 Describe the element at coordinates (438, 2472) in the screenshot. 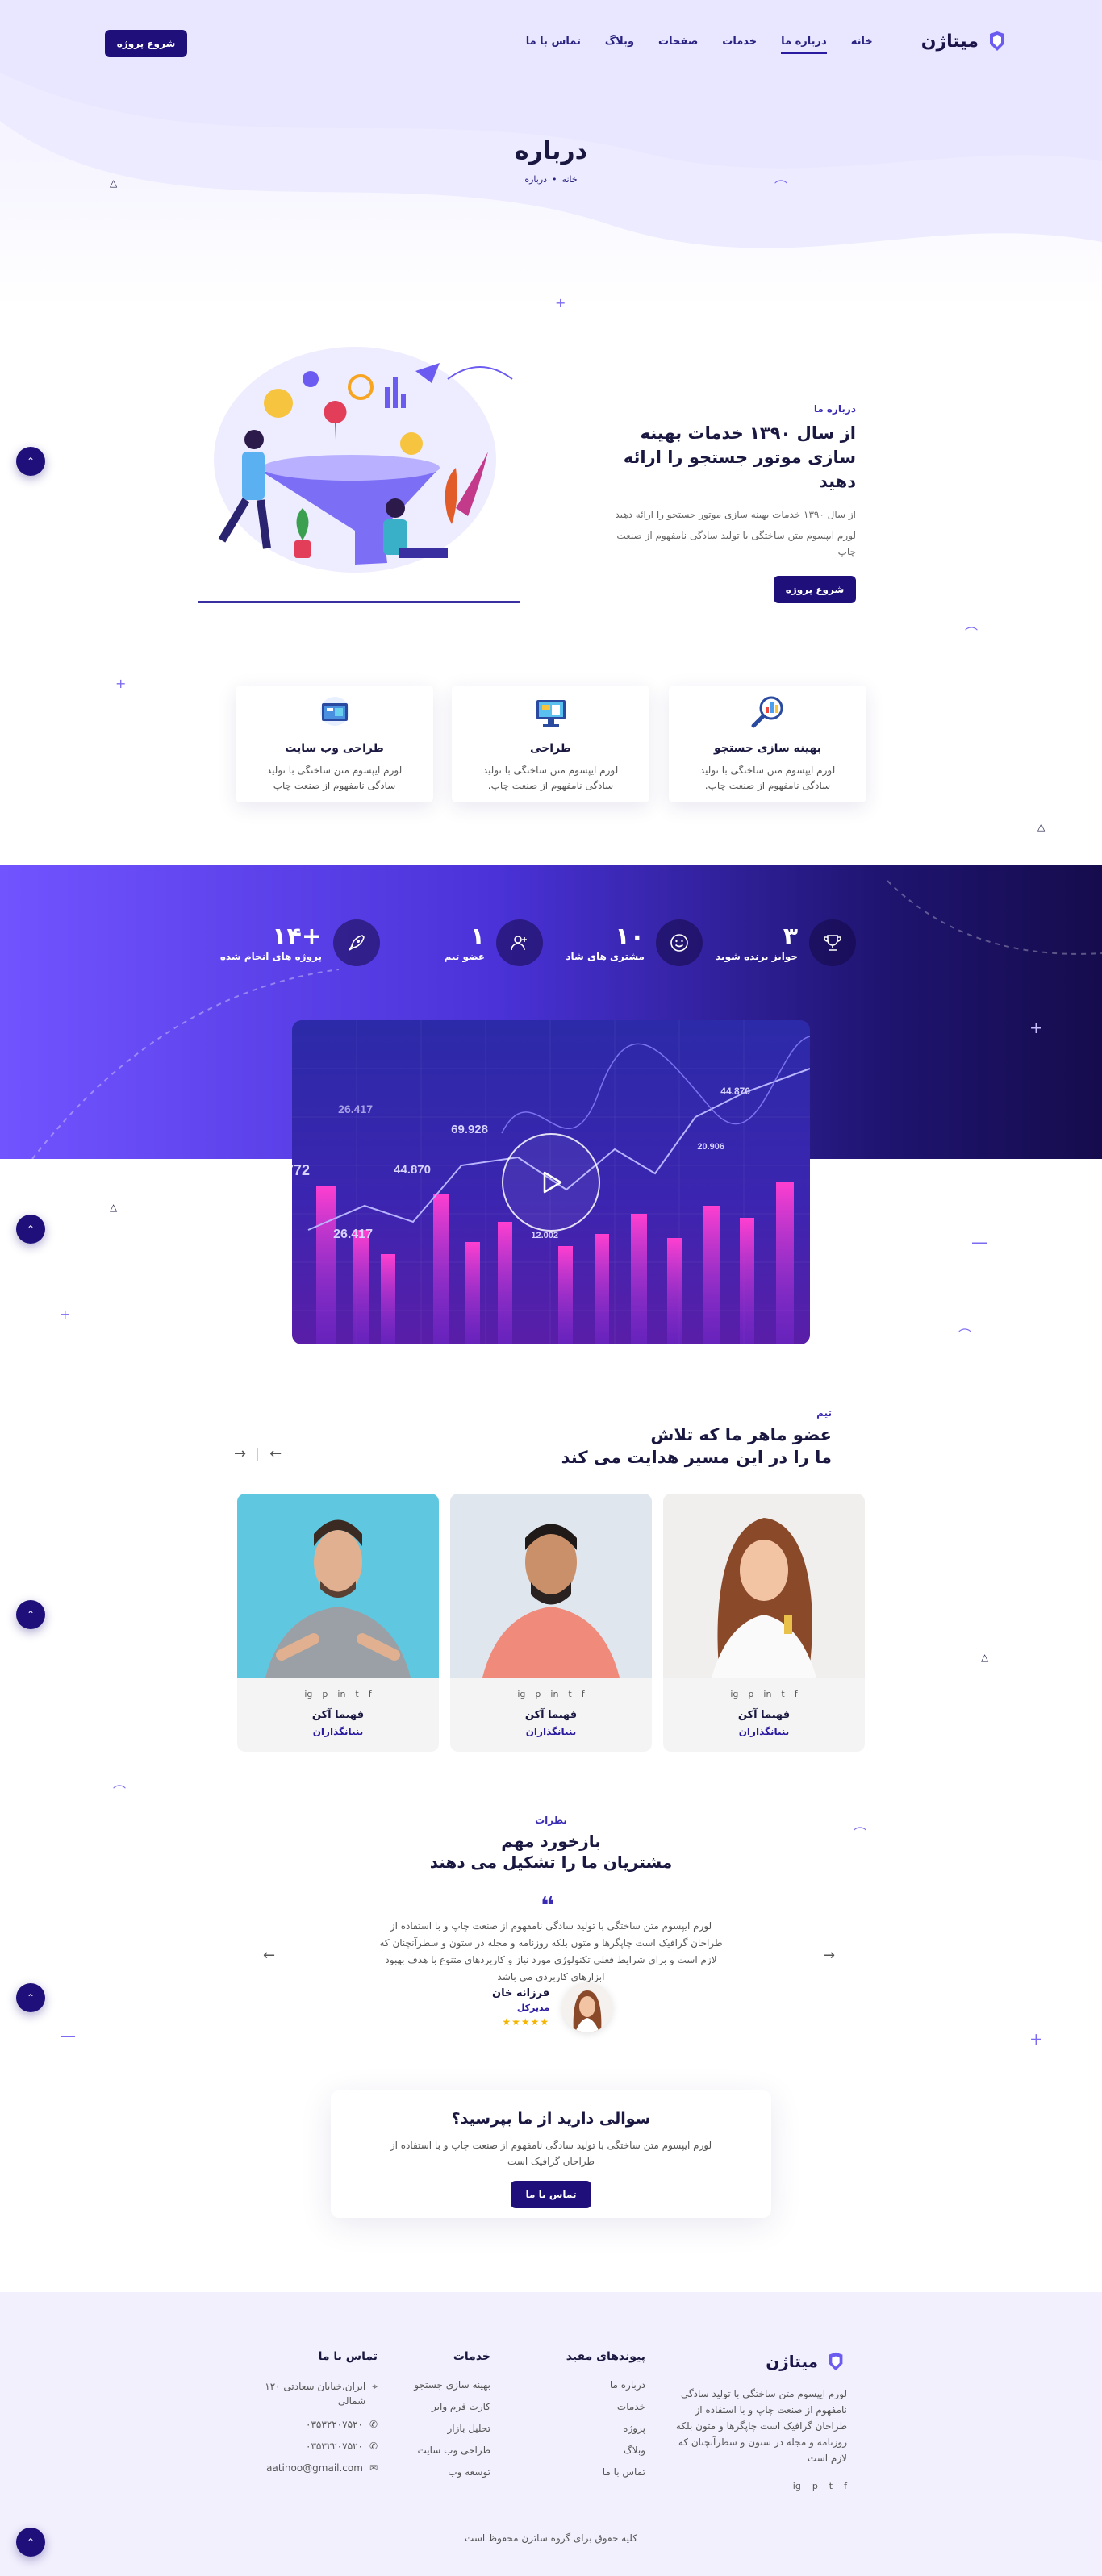

I see `footer-link: توسعه وب` at that location.